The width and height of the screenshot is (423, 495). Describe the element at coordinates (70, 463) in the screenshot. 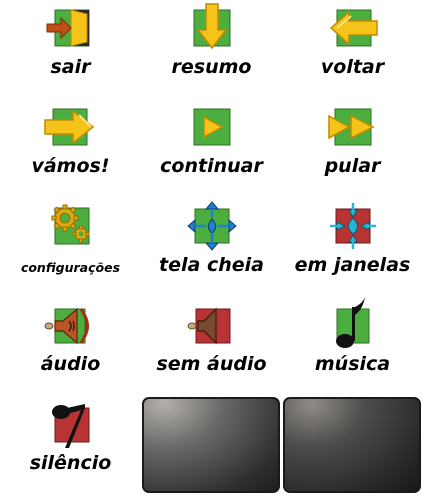

I see `silence-label: silêncio` at that location.